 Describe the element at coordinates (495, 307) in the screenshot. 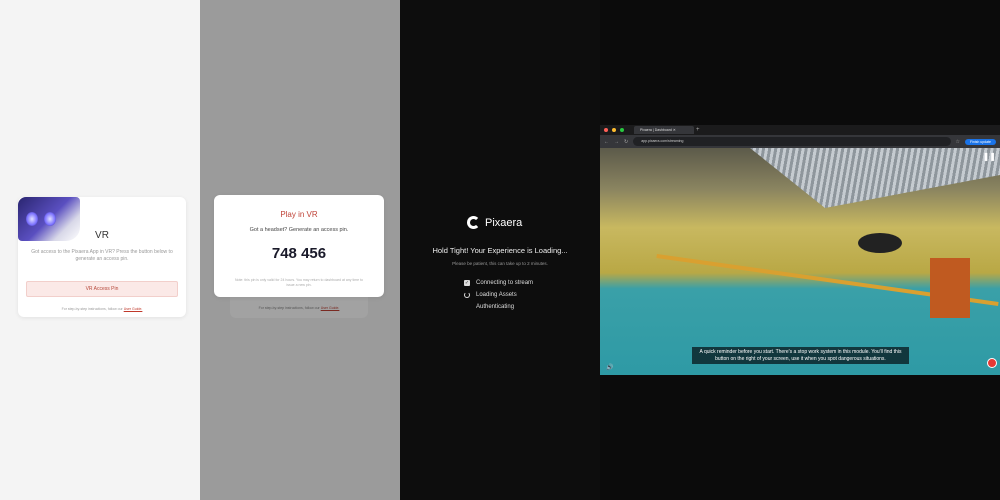

I see `step-label: Authenticating` at that location.